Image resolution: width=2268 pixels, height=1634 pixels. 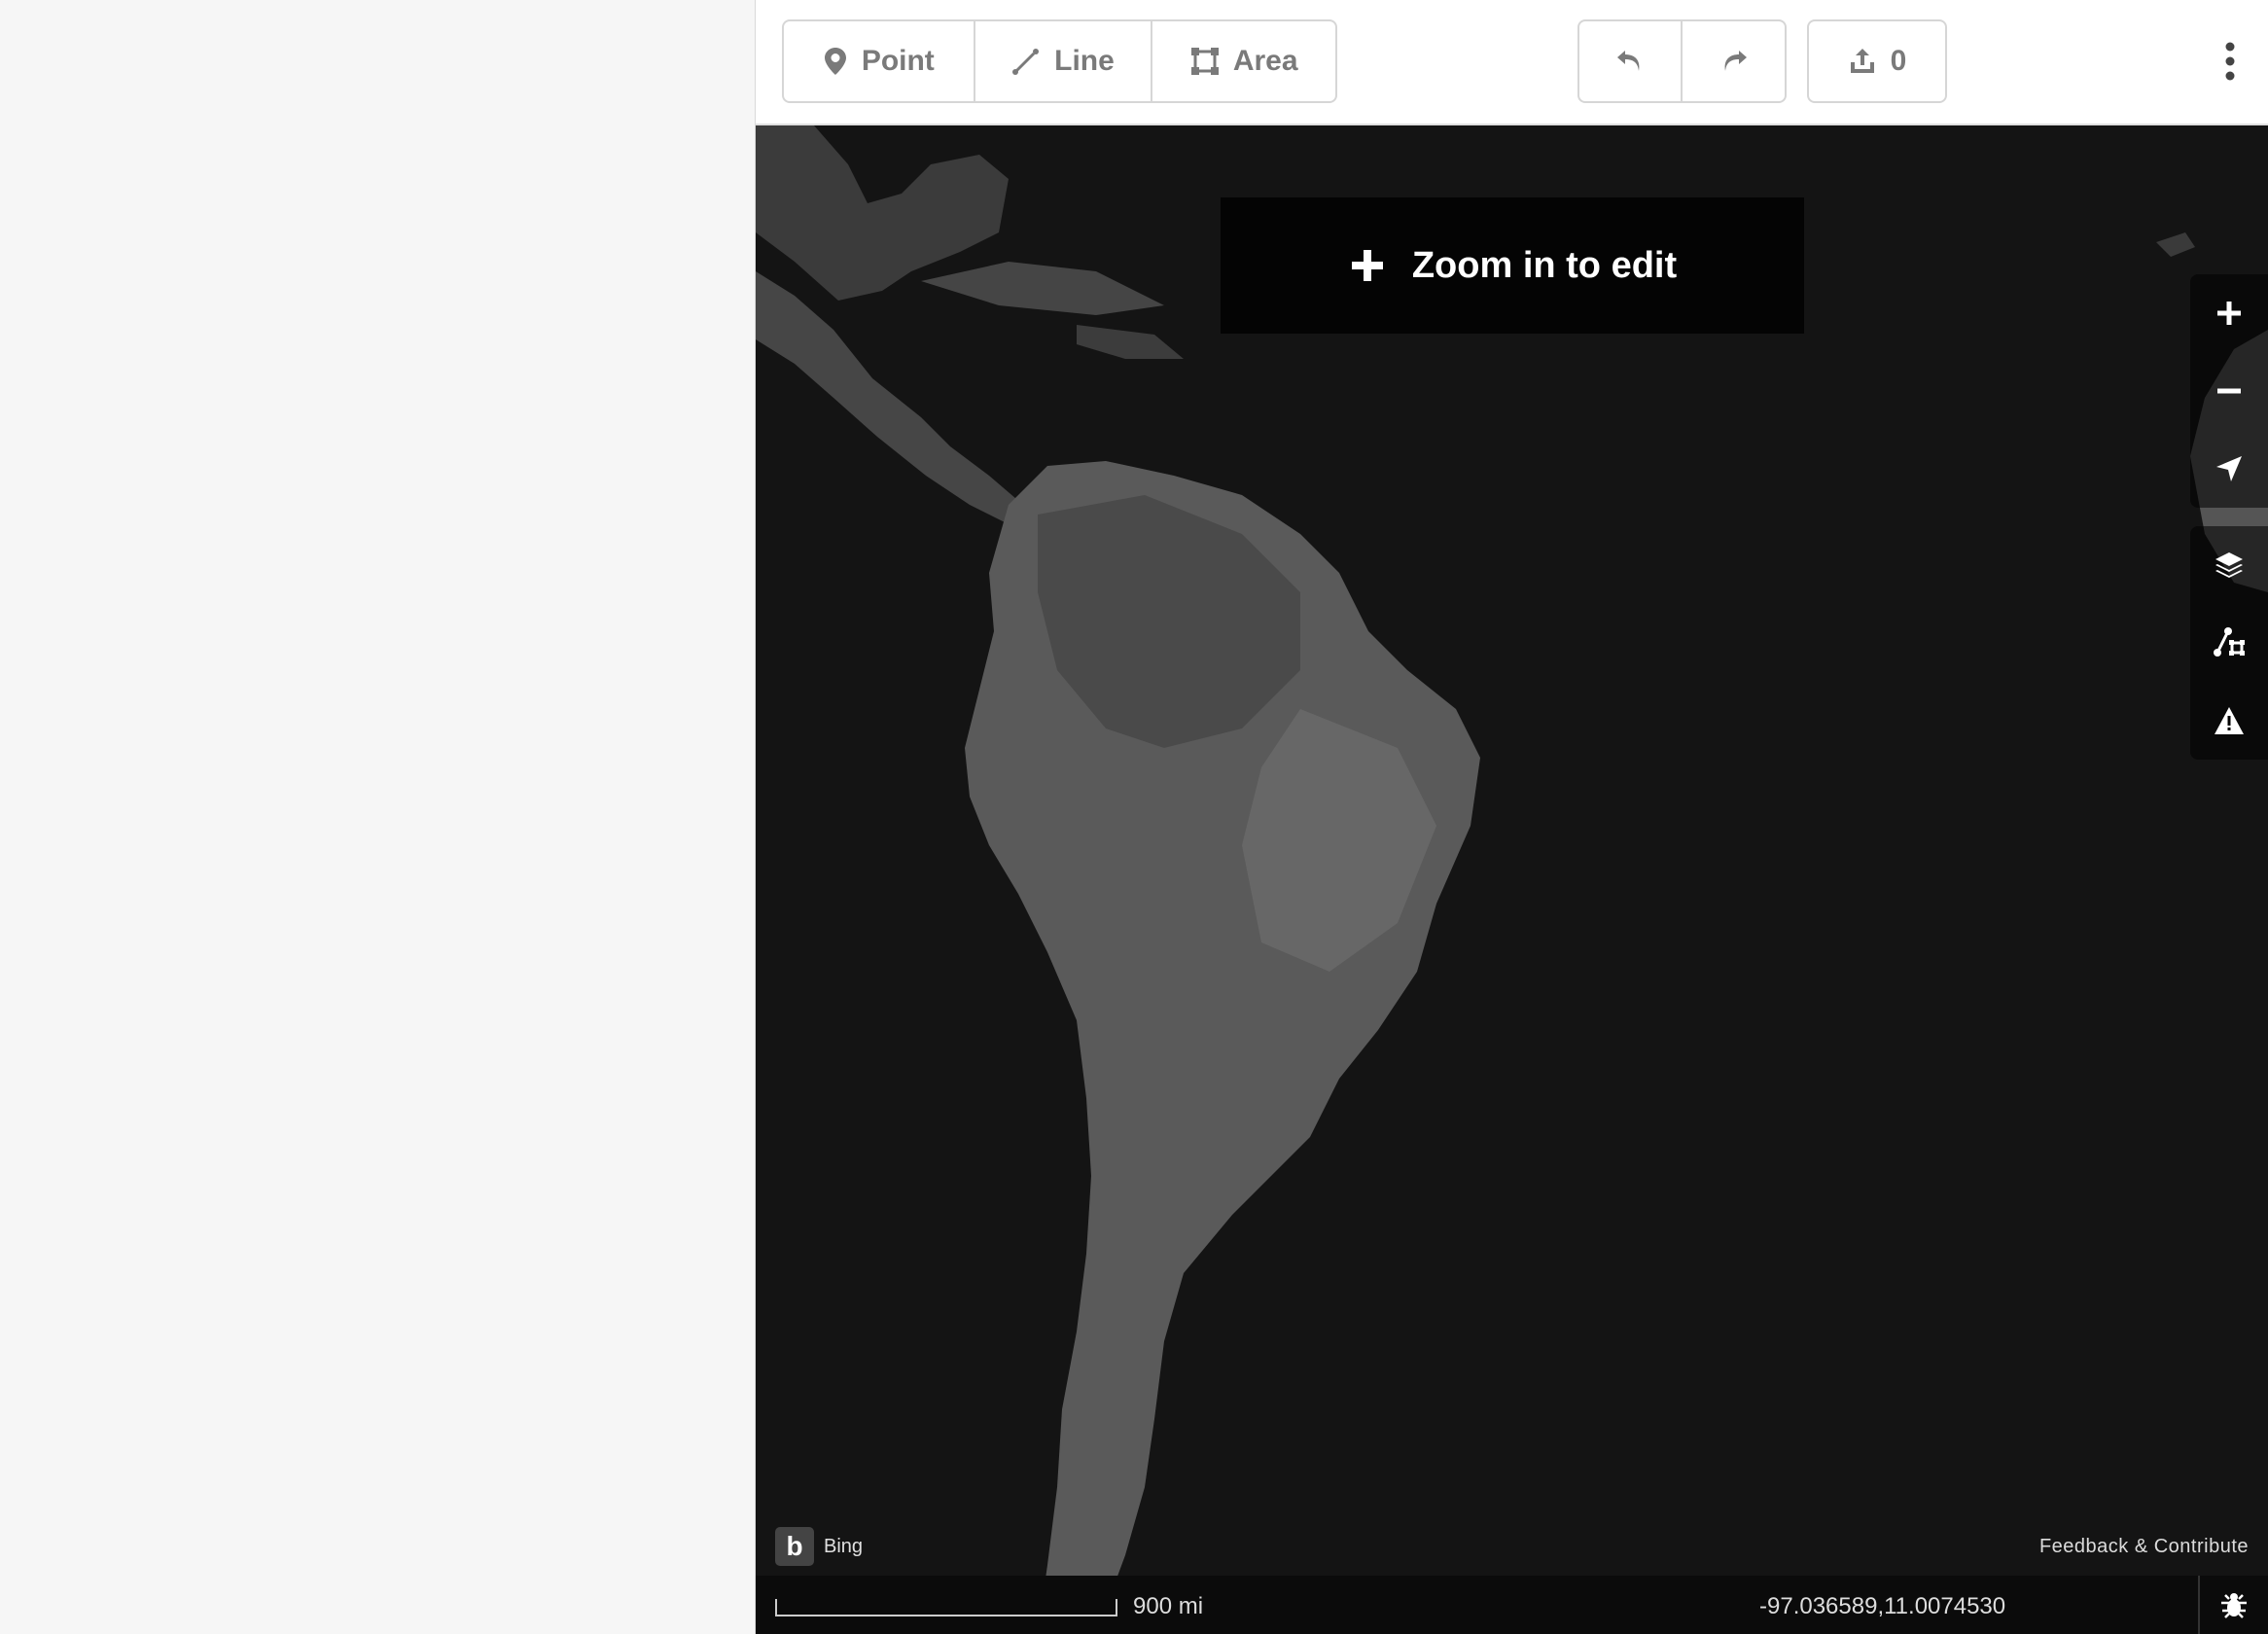 What do you see at coordinates (1026, 62) in the screenshot?
I see `line-icon` at bounding box center [1026, 62].